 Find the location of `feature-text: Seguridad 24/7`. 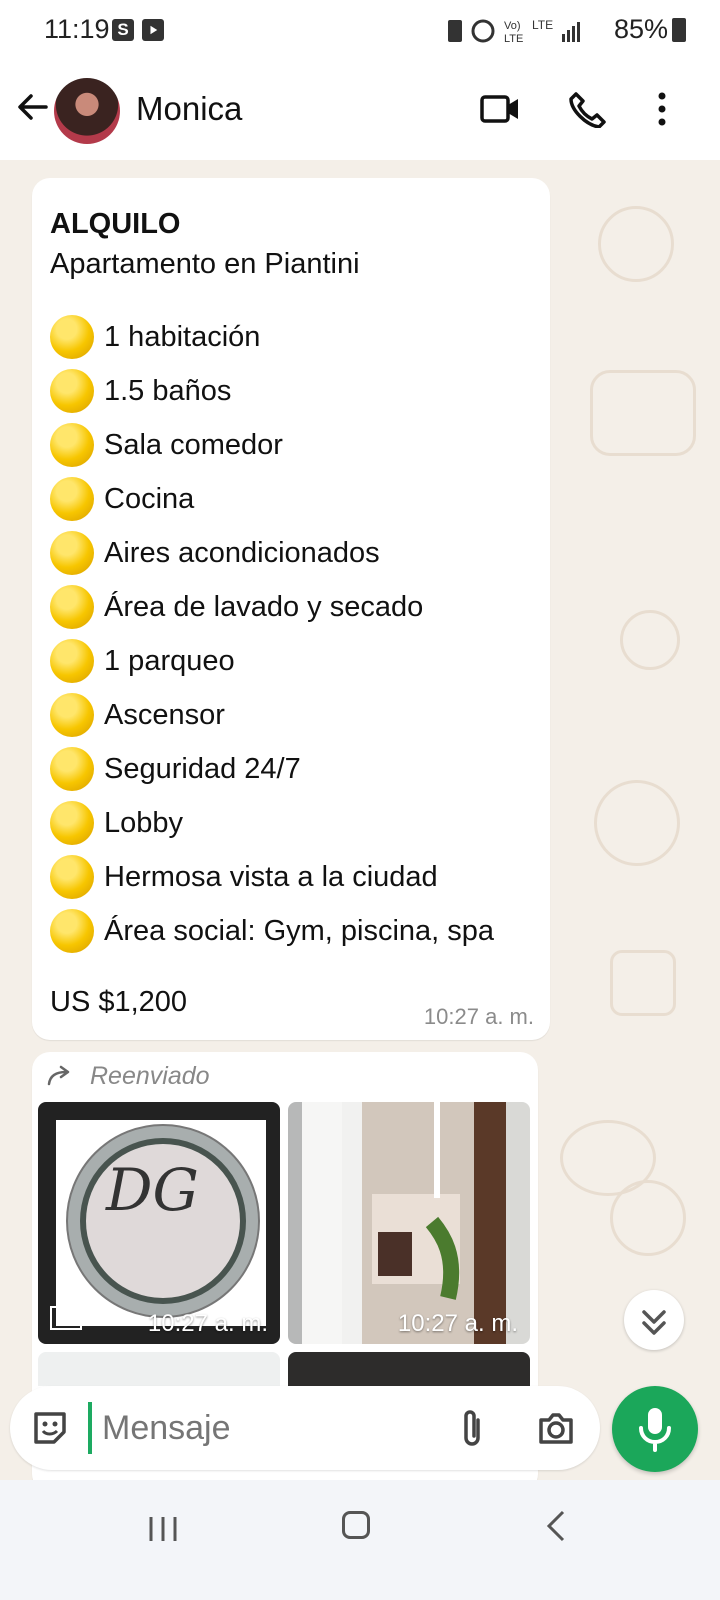

feature-text: Seguridad 24/7 is located at coordinates (202, 768).